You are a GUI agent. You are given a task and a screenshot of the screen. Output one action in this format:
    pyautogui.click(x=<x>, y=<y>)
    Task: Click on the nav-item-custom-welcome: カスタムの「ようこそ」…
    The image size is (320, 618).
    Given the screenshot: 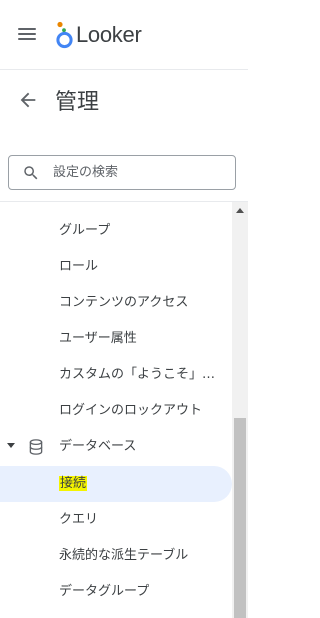 What is the action you would take?
    pyautogui.click(x=116, y=375)
    